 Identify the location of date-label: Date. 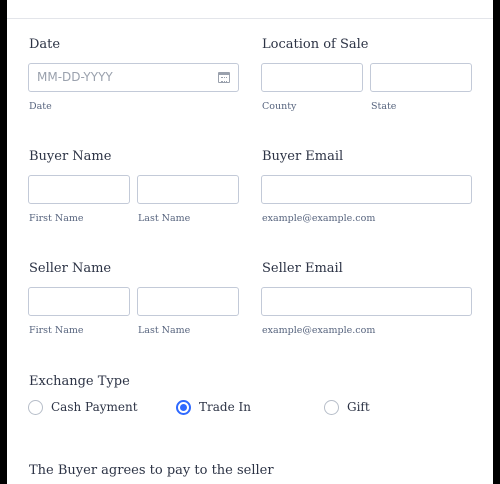
(45, 44).